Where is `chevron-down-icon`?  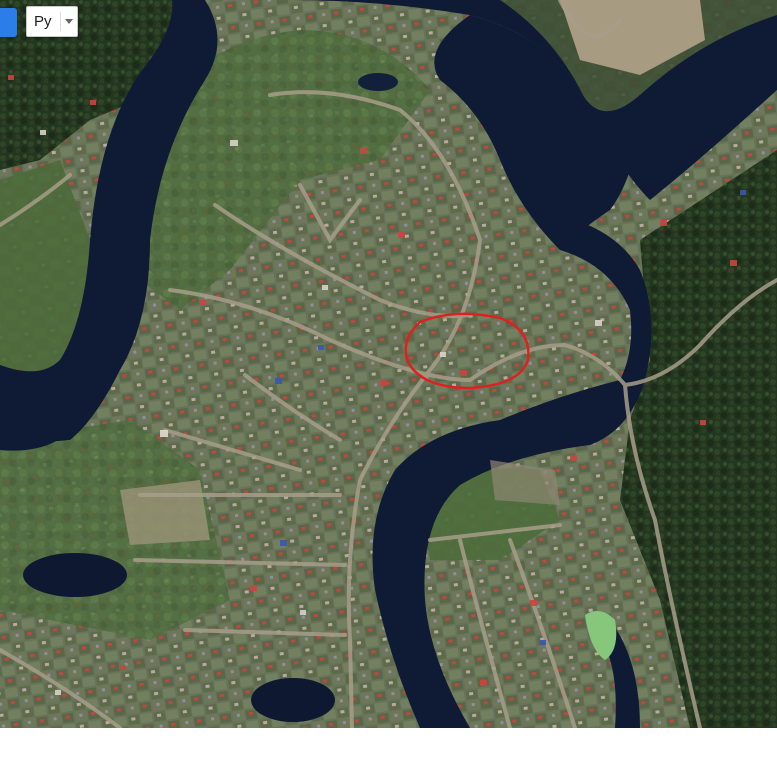 chevron-down-icon is located at coordinates (69, 21).